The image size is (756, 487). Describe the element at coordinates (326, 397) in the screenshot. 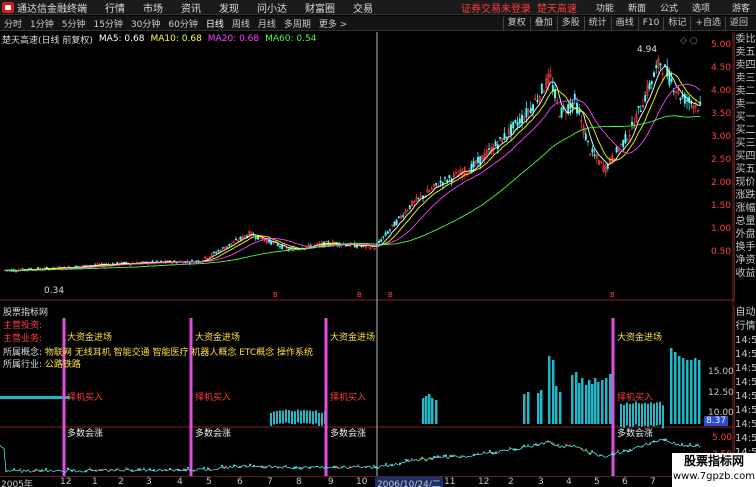

I see `signal-bar` at that location.